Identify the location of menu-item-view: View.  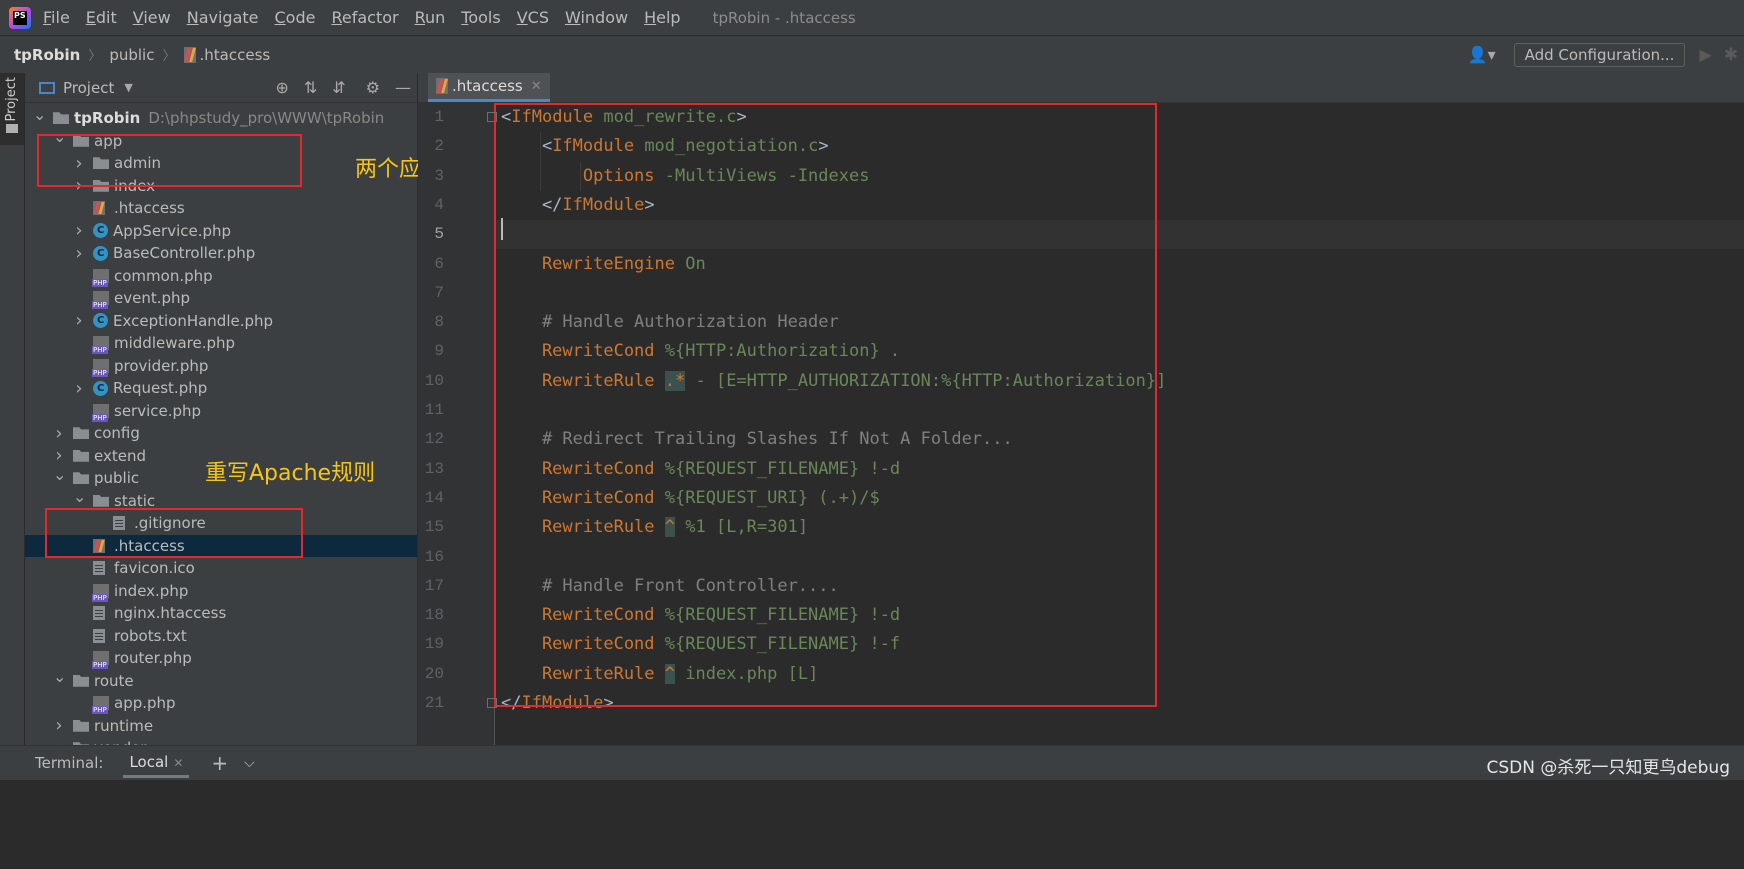
(152, 17).